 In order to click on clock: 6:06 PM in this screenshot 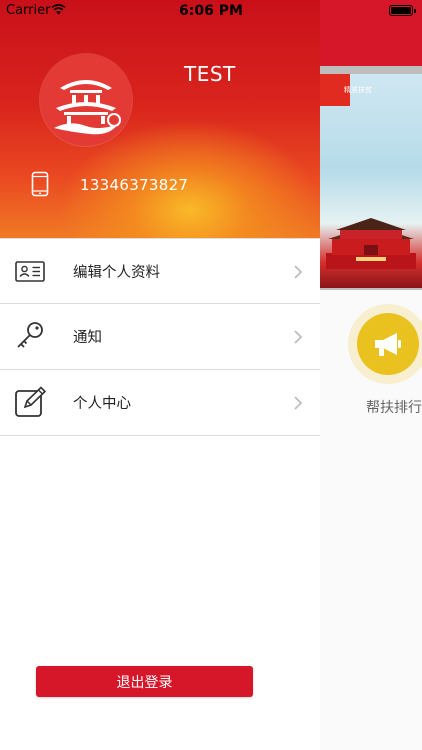, I will do `click(211, 11)`.